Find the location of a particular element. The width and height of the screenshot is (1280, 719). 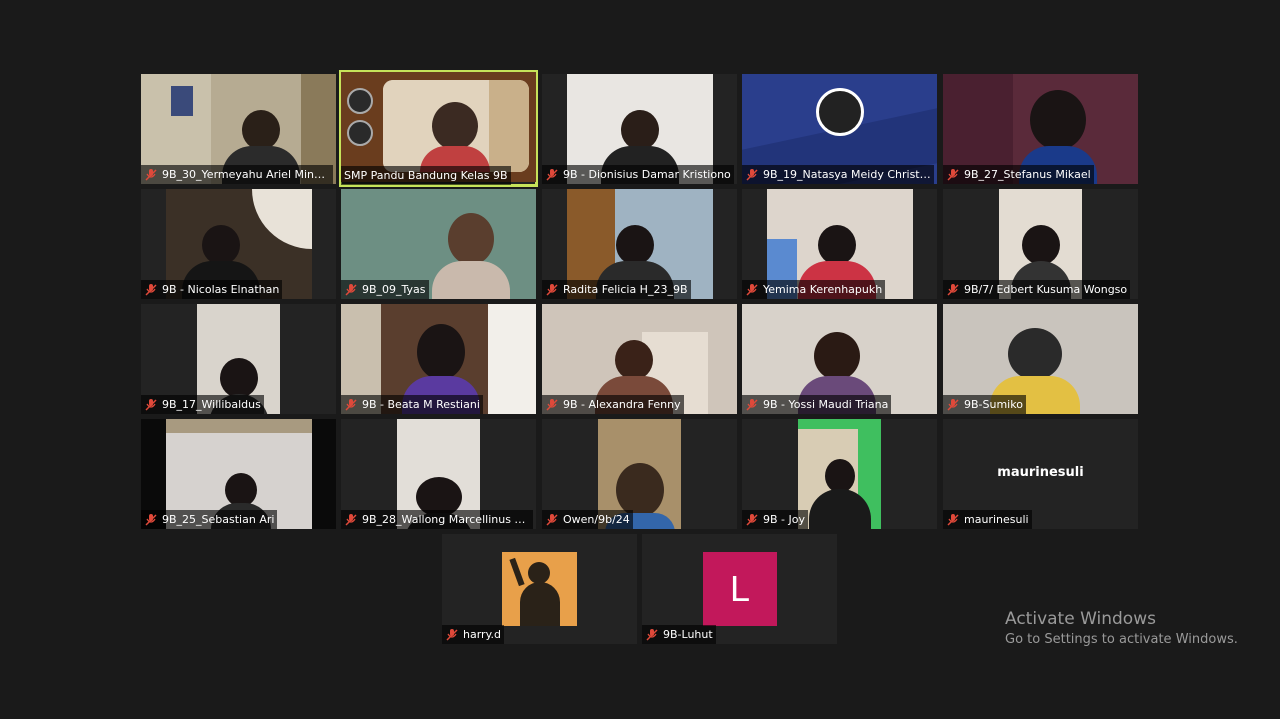

participant-tile: Radita Felicia H_23_9B is located at coordinates (639, 244).